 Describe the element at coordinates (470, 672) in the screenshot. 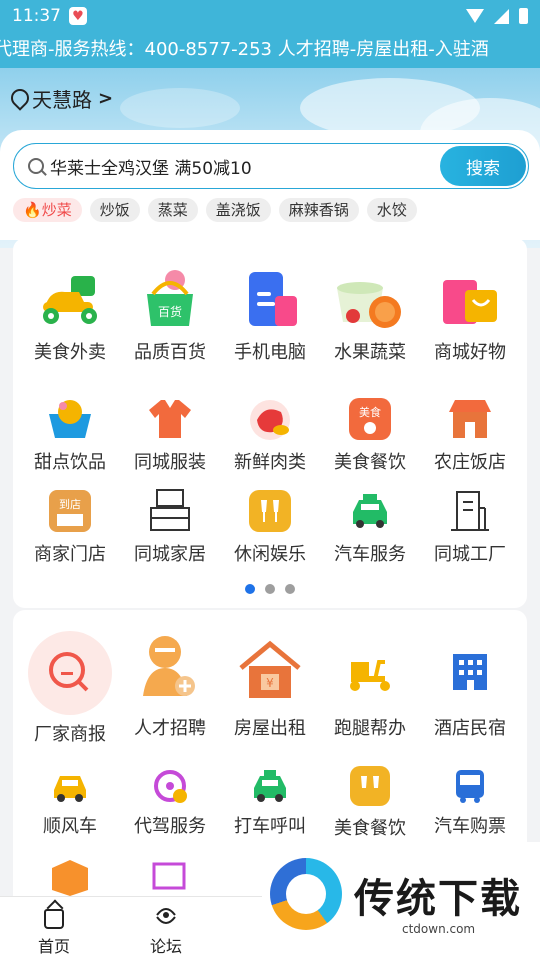

I see `hotel-icon` at that location.